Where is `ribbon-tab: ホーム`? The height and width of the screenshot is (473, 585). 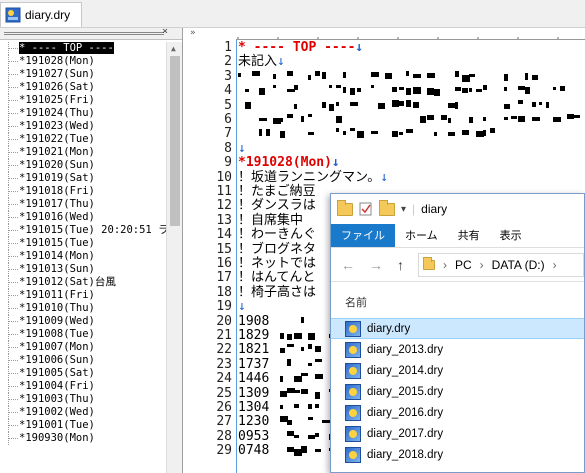 ribbon-tab: ホーム is located at coordinates (421, 235).